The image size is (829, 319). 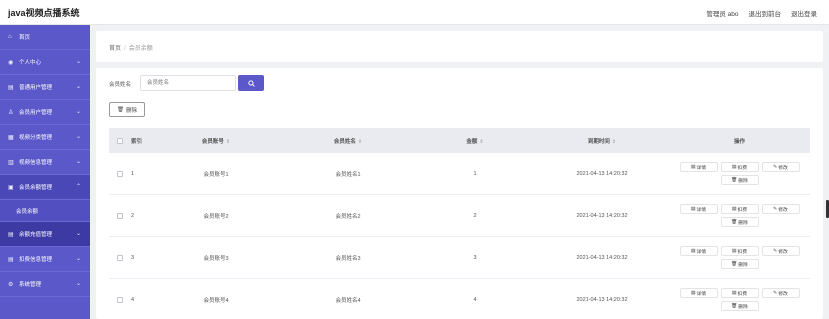 I want to click on logout-link: 退出登录, so click(x=804, y=13).